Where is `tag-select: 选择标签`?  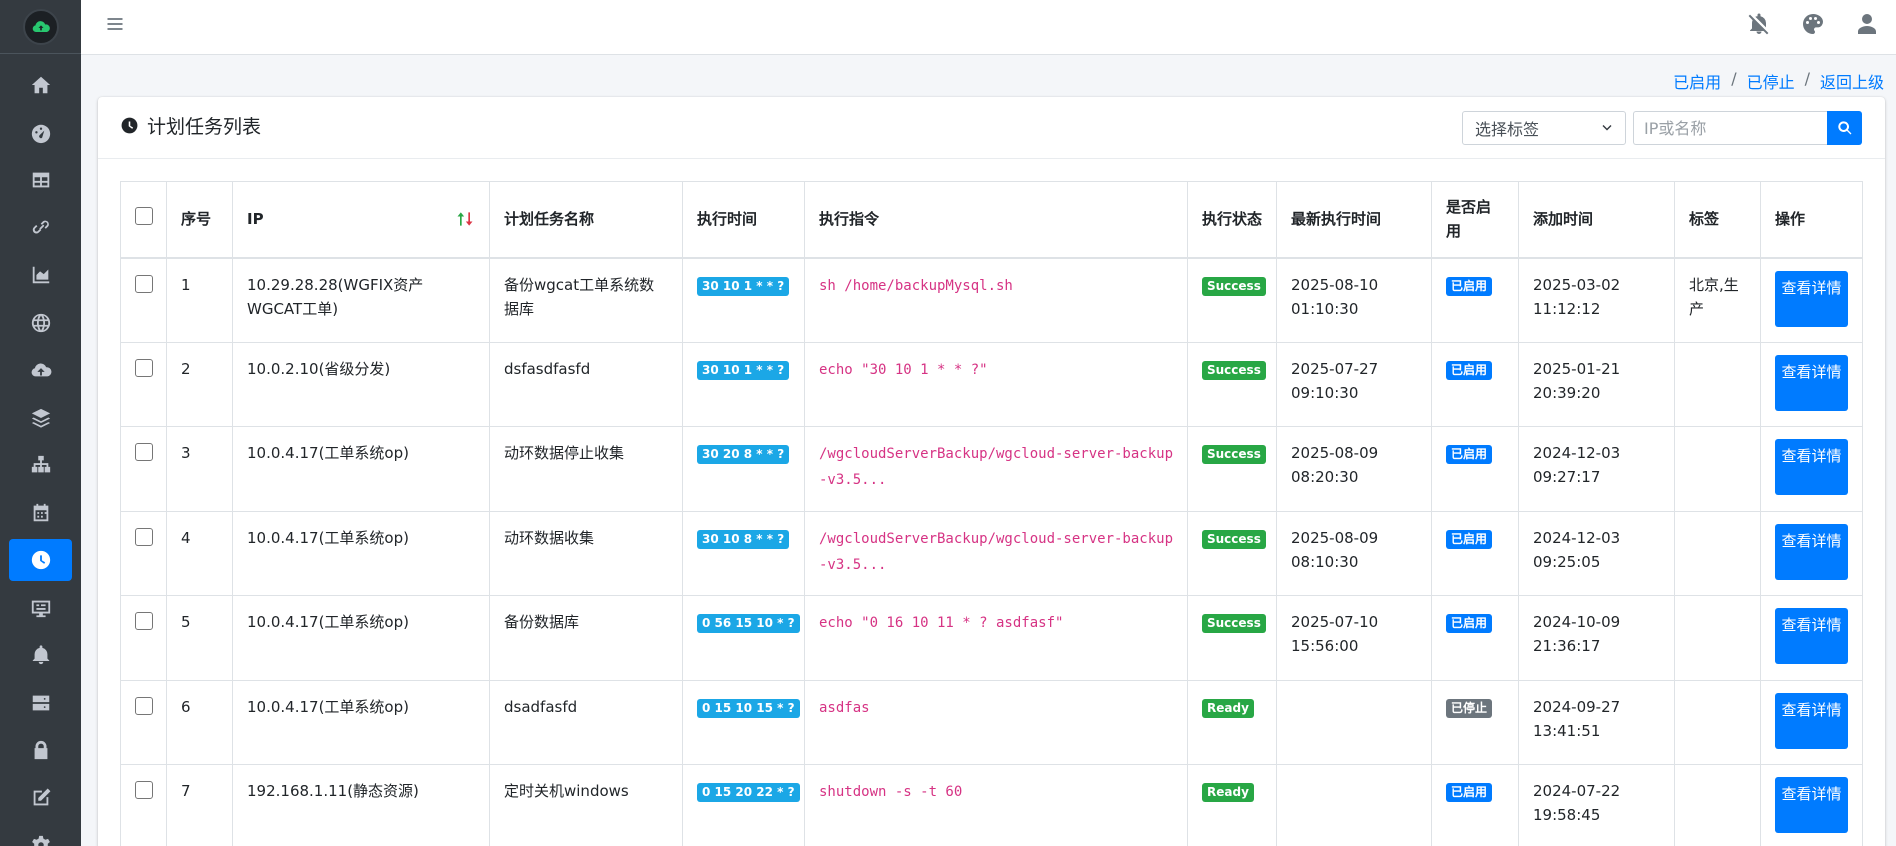 tag-select: 选择标签 is located at coordinates (1544, 128).